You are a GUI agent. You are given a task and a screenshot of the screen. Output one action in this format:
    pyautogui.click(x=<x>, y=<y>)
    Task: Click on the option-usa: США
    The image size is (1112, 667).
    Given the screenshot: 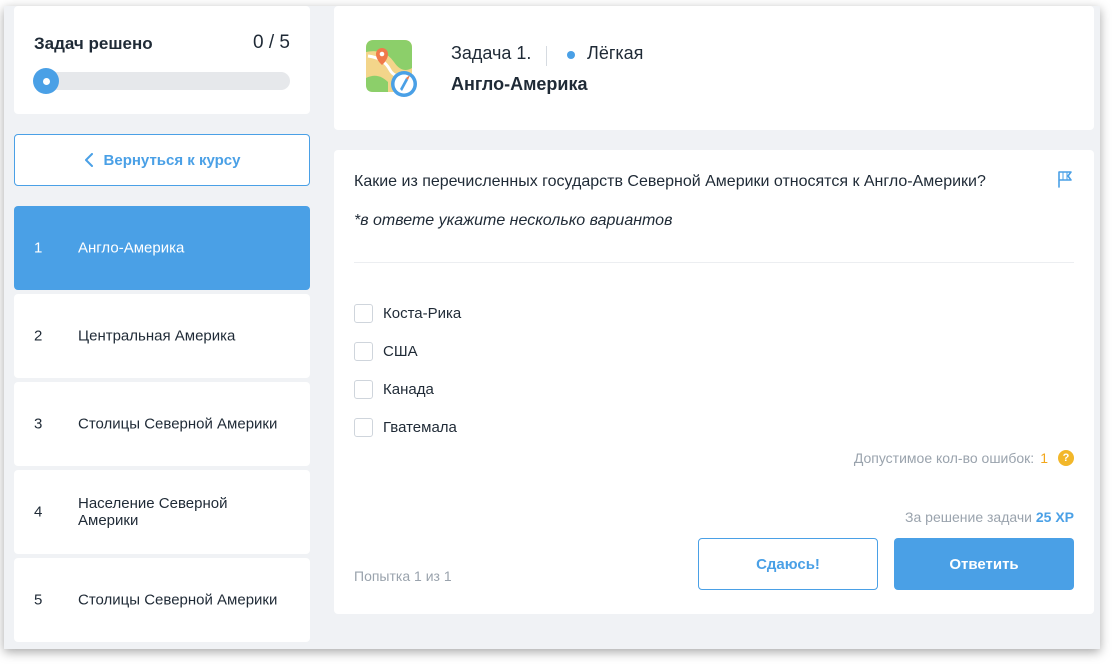 What is the action you would take?
    pyautogui.click(x=407, y=351)
    